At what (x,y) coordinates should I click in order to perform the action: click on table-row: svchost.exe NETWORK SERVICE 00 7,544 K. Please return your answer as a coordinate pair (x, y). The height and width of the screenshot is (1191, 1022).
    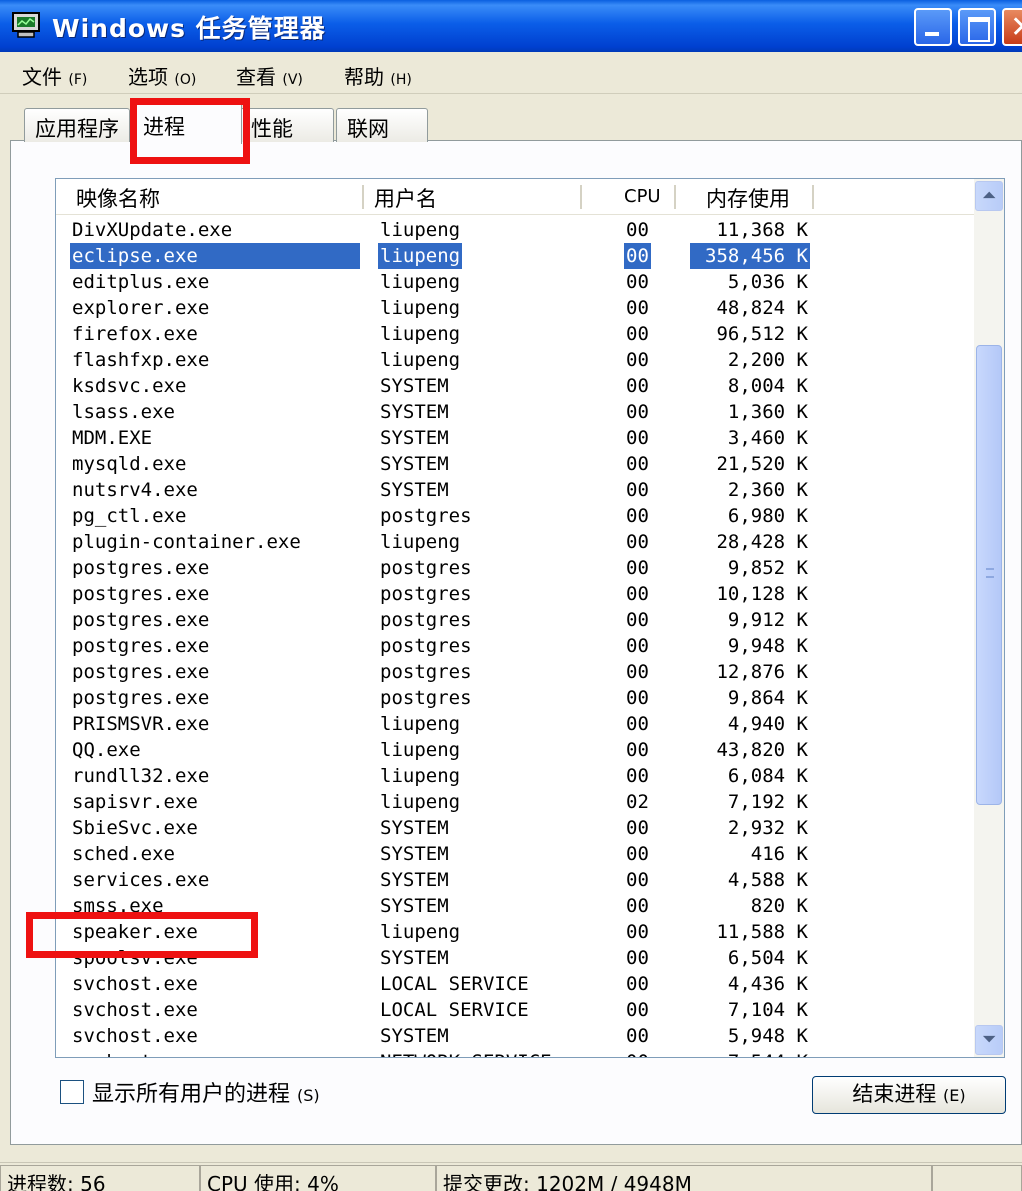
    Looking at the image, I should click on (515, 1053).